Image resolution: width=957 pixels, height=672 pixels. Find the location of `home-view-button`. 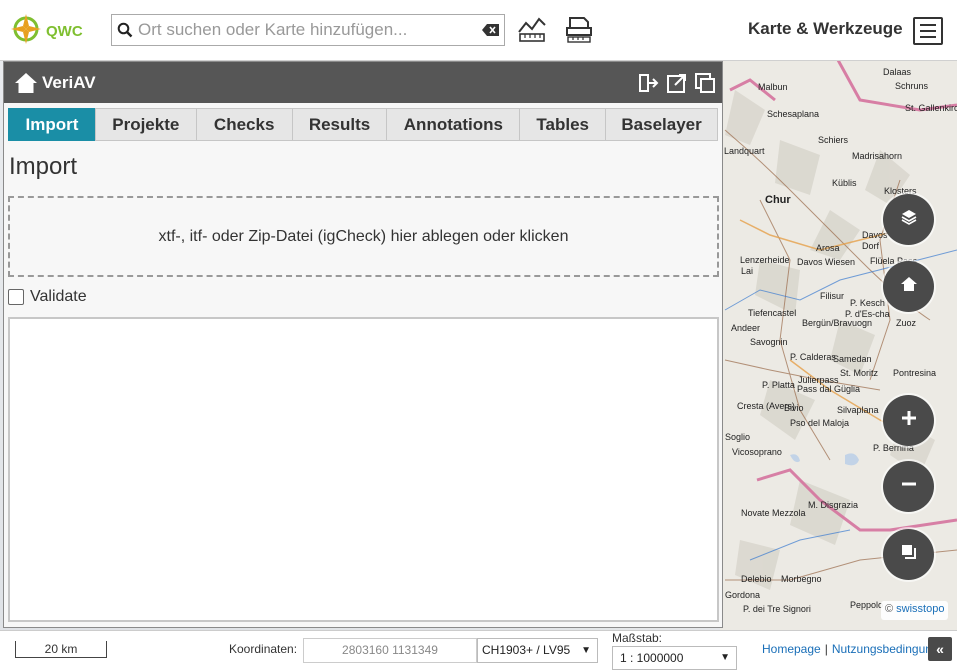

home-view-button is located at coordinates (908, 286).